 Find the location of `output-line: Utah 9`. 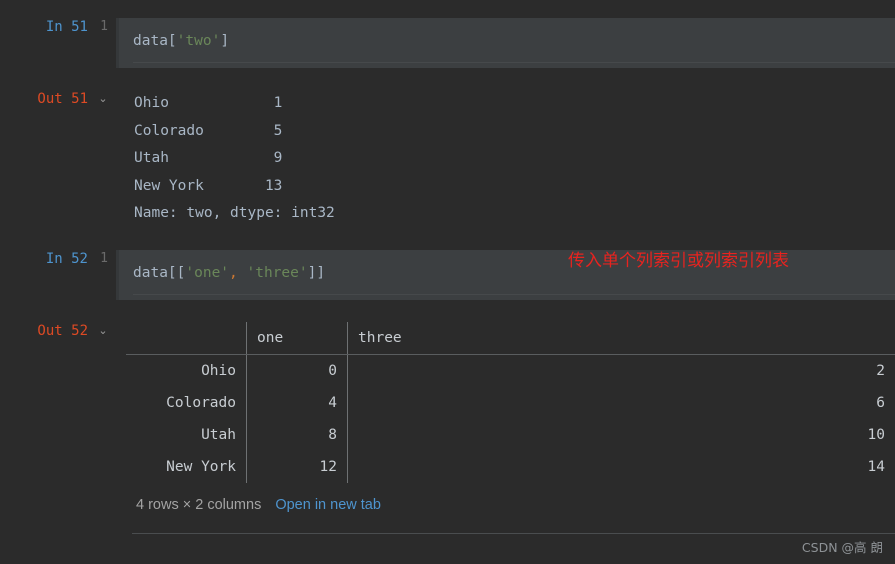

output-line: Utah 9 is located at coordinates (208, 158).